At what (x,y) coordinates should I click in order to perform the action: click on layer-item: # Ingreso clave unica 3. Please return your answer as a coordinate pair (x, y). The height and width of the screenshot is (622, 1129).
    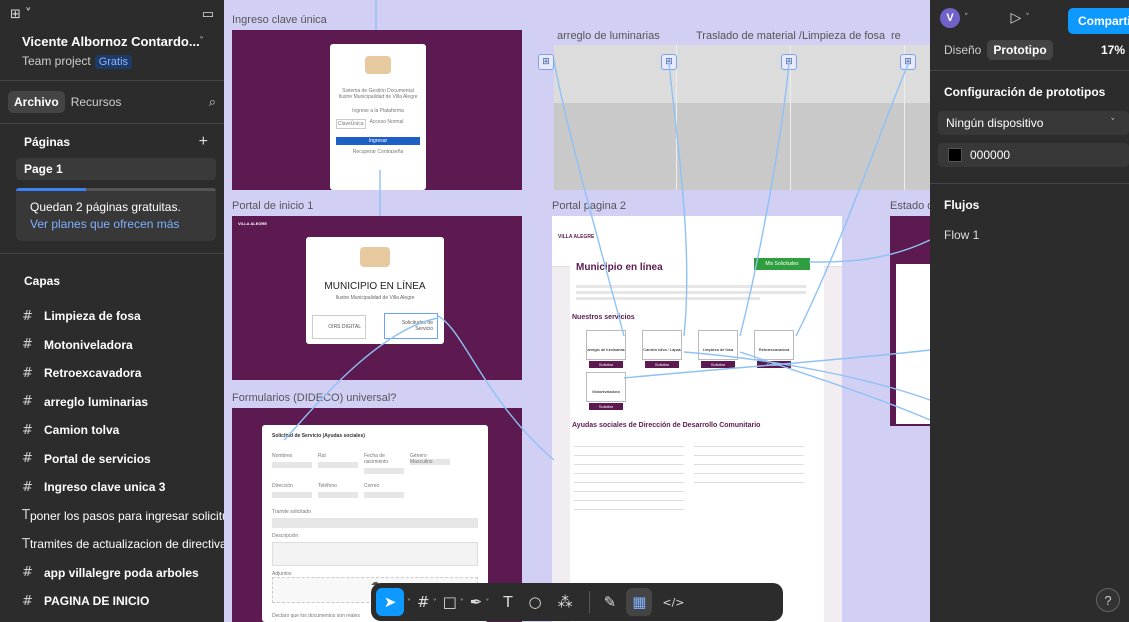
    Looking at the image, I should click on (112, 487).